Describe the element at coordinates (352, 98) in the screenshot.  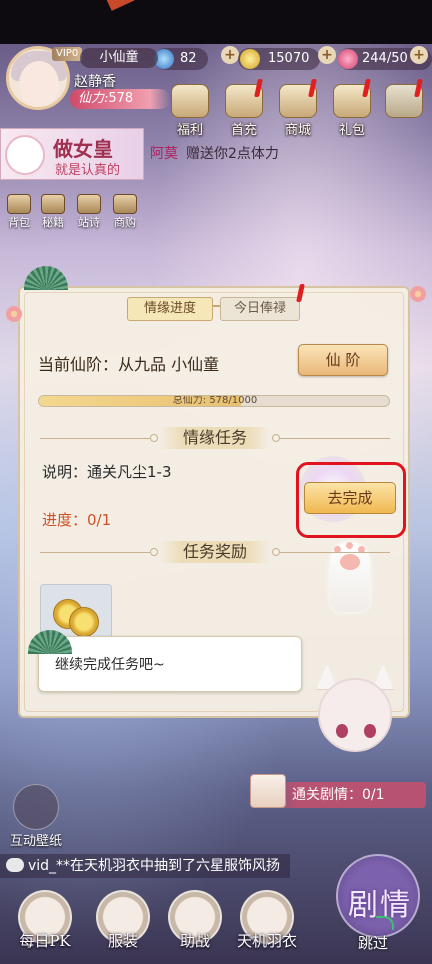
I see `gift-pack-icon` at that location.